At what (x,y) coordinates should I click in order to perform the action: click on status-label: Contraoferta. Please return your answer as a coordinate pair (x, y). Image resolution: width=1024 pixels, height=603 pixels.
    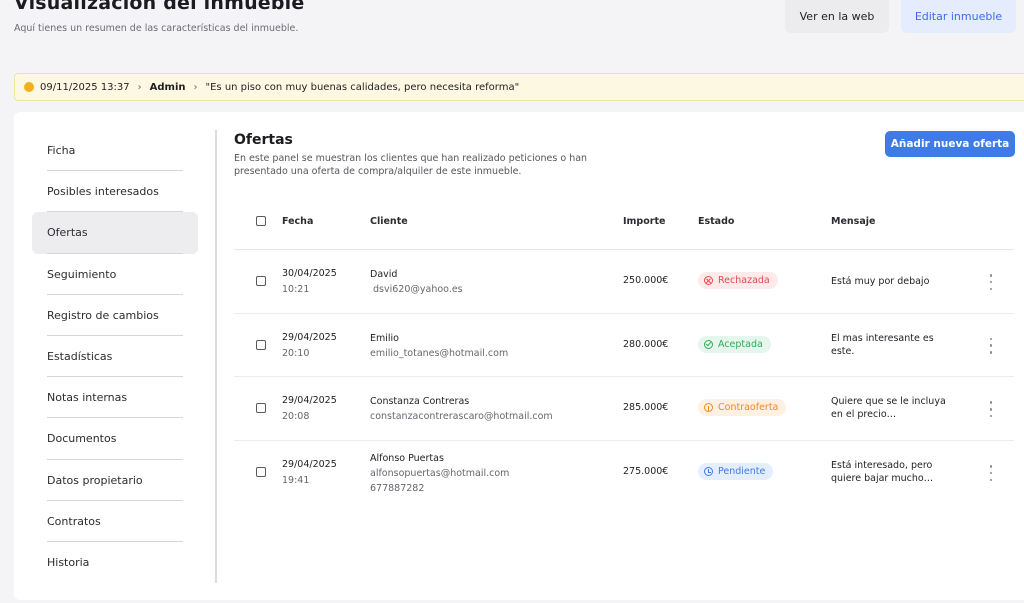
    Looking at the image, I should click on (748, 408).